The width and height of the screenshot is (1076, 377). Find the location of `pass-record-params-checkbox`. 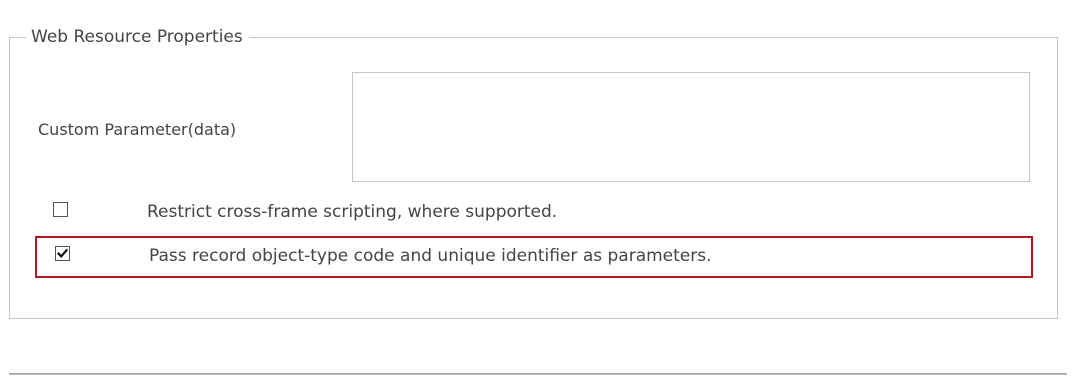

pass-record-params-checkbox is located at coordinates (62, 253).